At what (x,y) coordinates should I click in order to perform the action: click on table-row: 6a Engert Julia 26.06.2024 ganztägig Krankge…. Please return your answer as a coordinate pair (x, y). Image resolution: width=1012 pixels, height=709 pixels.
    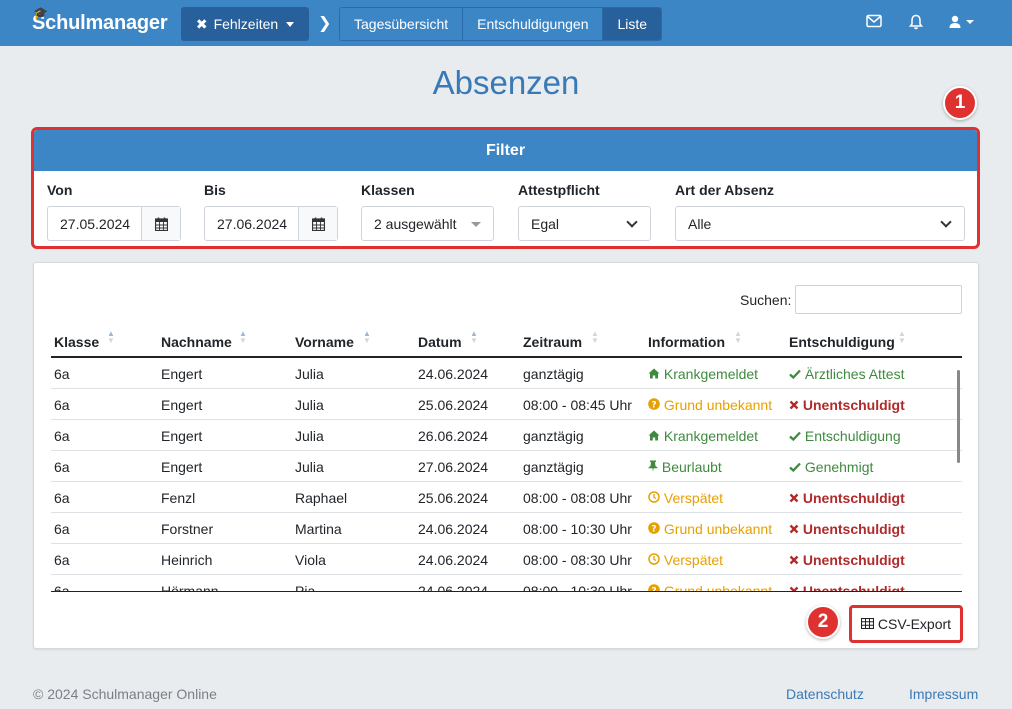
    Looking at the image, I should click on (506, 435).